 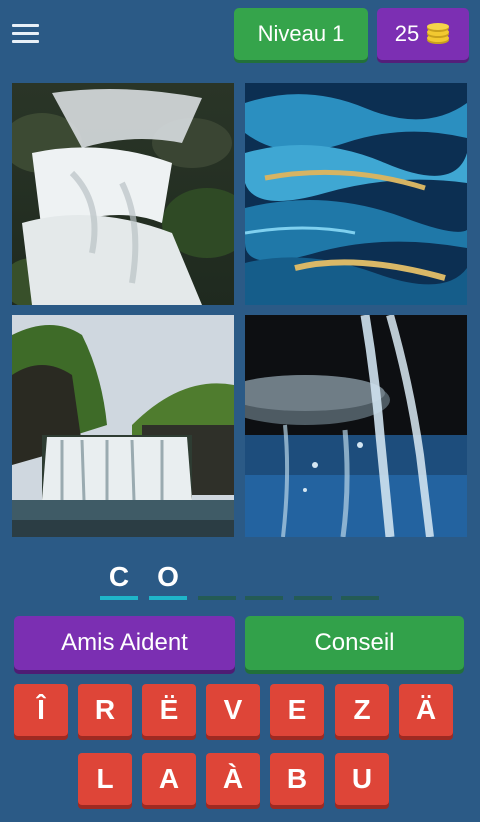 I want to click on letter-key: R, so click(x=105, y=710).